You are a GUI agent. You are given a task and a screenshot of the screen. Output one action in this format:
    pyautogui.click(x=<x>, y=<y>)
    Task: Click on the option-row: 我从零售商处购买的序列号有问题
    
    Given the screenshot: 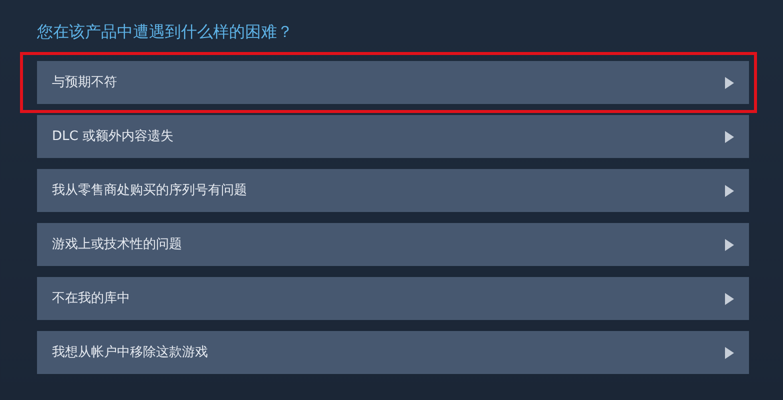 What is the action you would take?
    pyautogui.click(x=393, y=190)
    